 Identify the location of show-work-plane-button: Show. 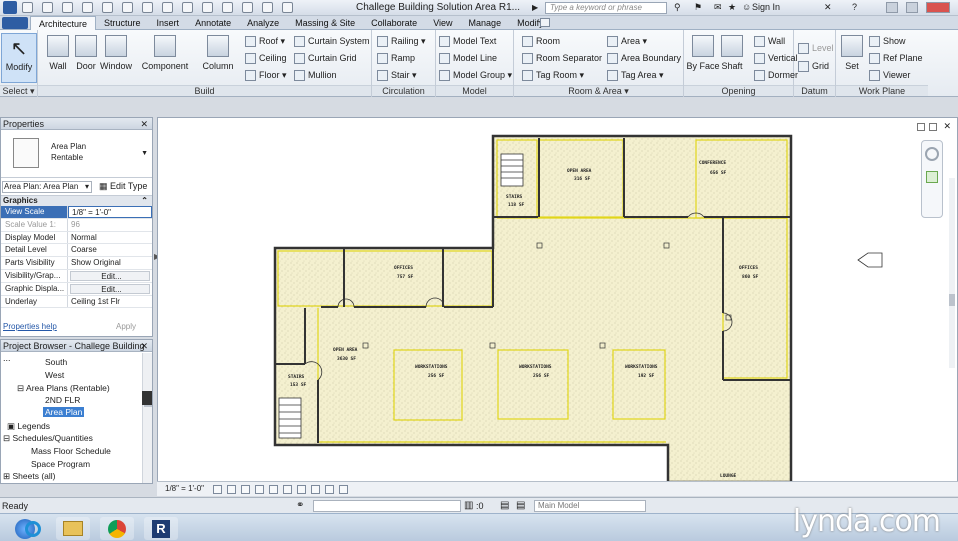
(887, 41).